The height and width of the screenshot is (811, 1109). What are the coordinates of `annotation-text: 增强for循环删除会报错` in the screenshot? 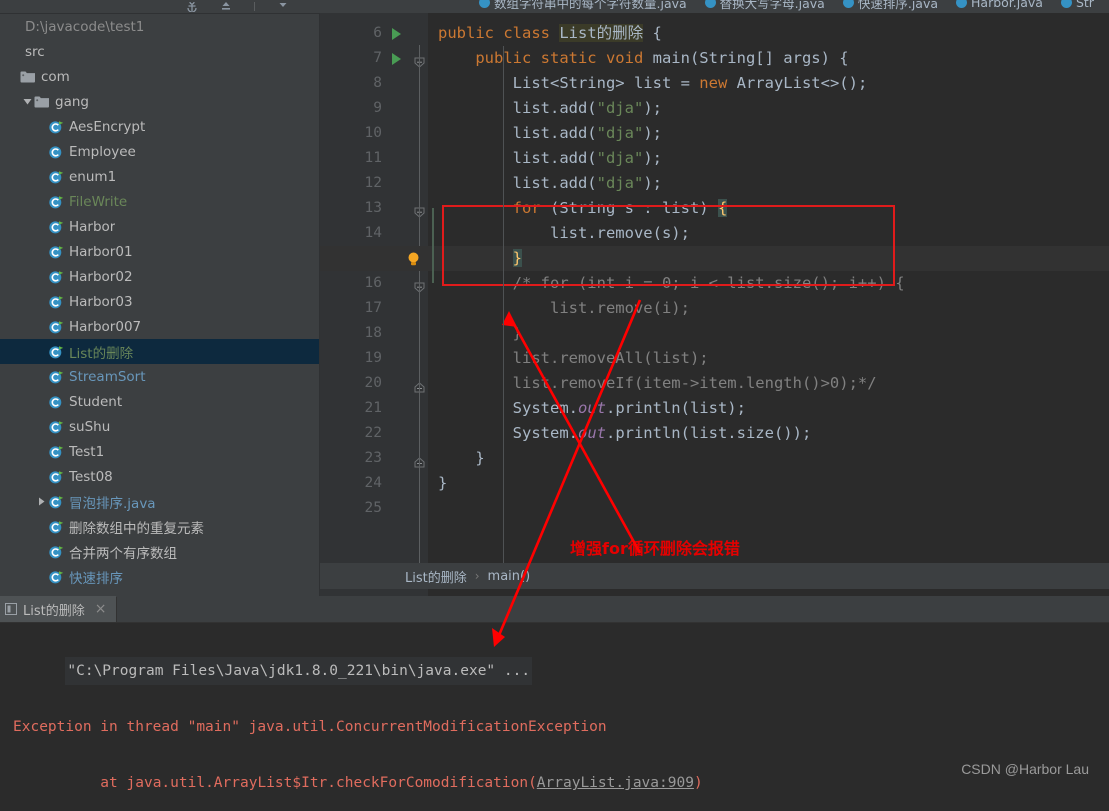 It's located at (655, 548).